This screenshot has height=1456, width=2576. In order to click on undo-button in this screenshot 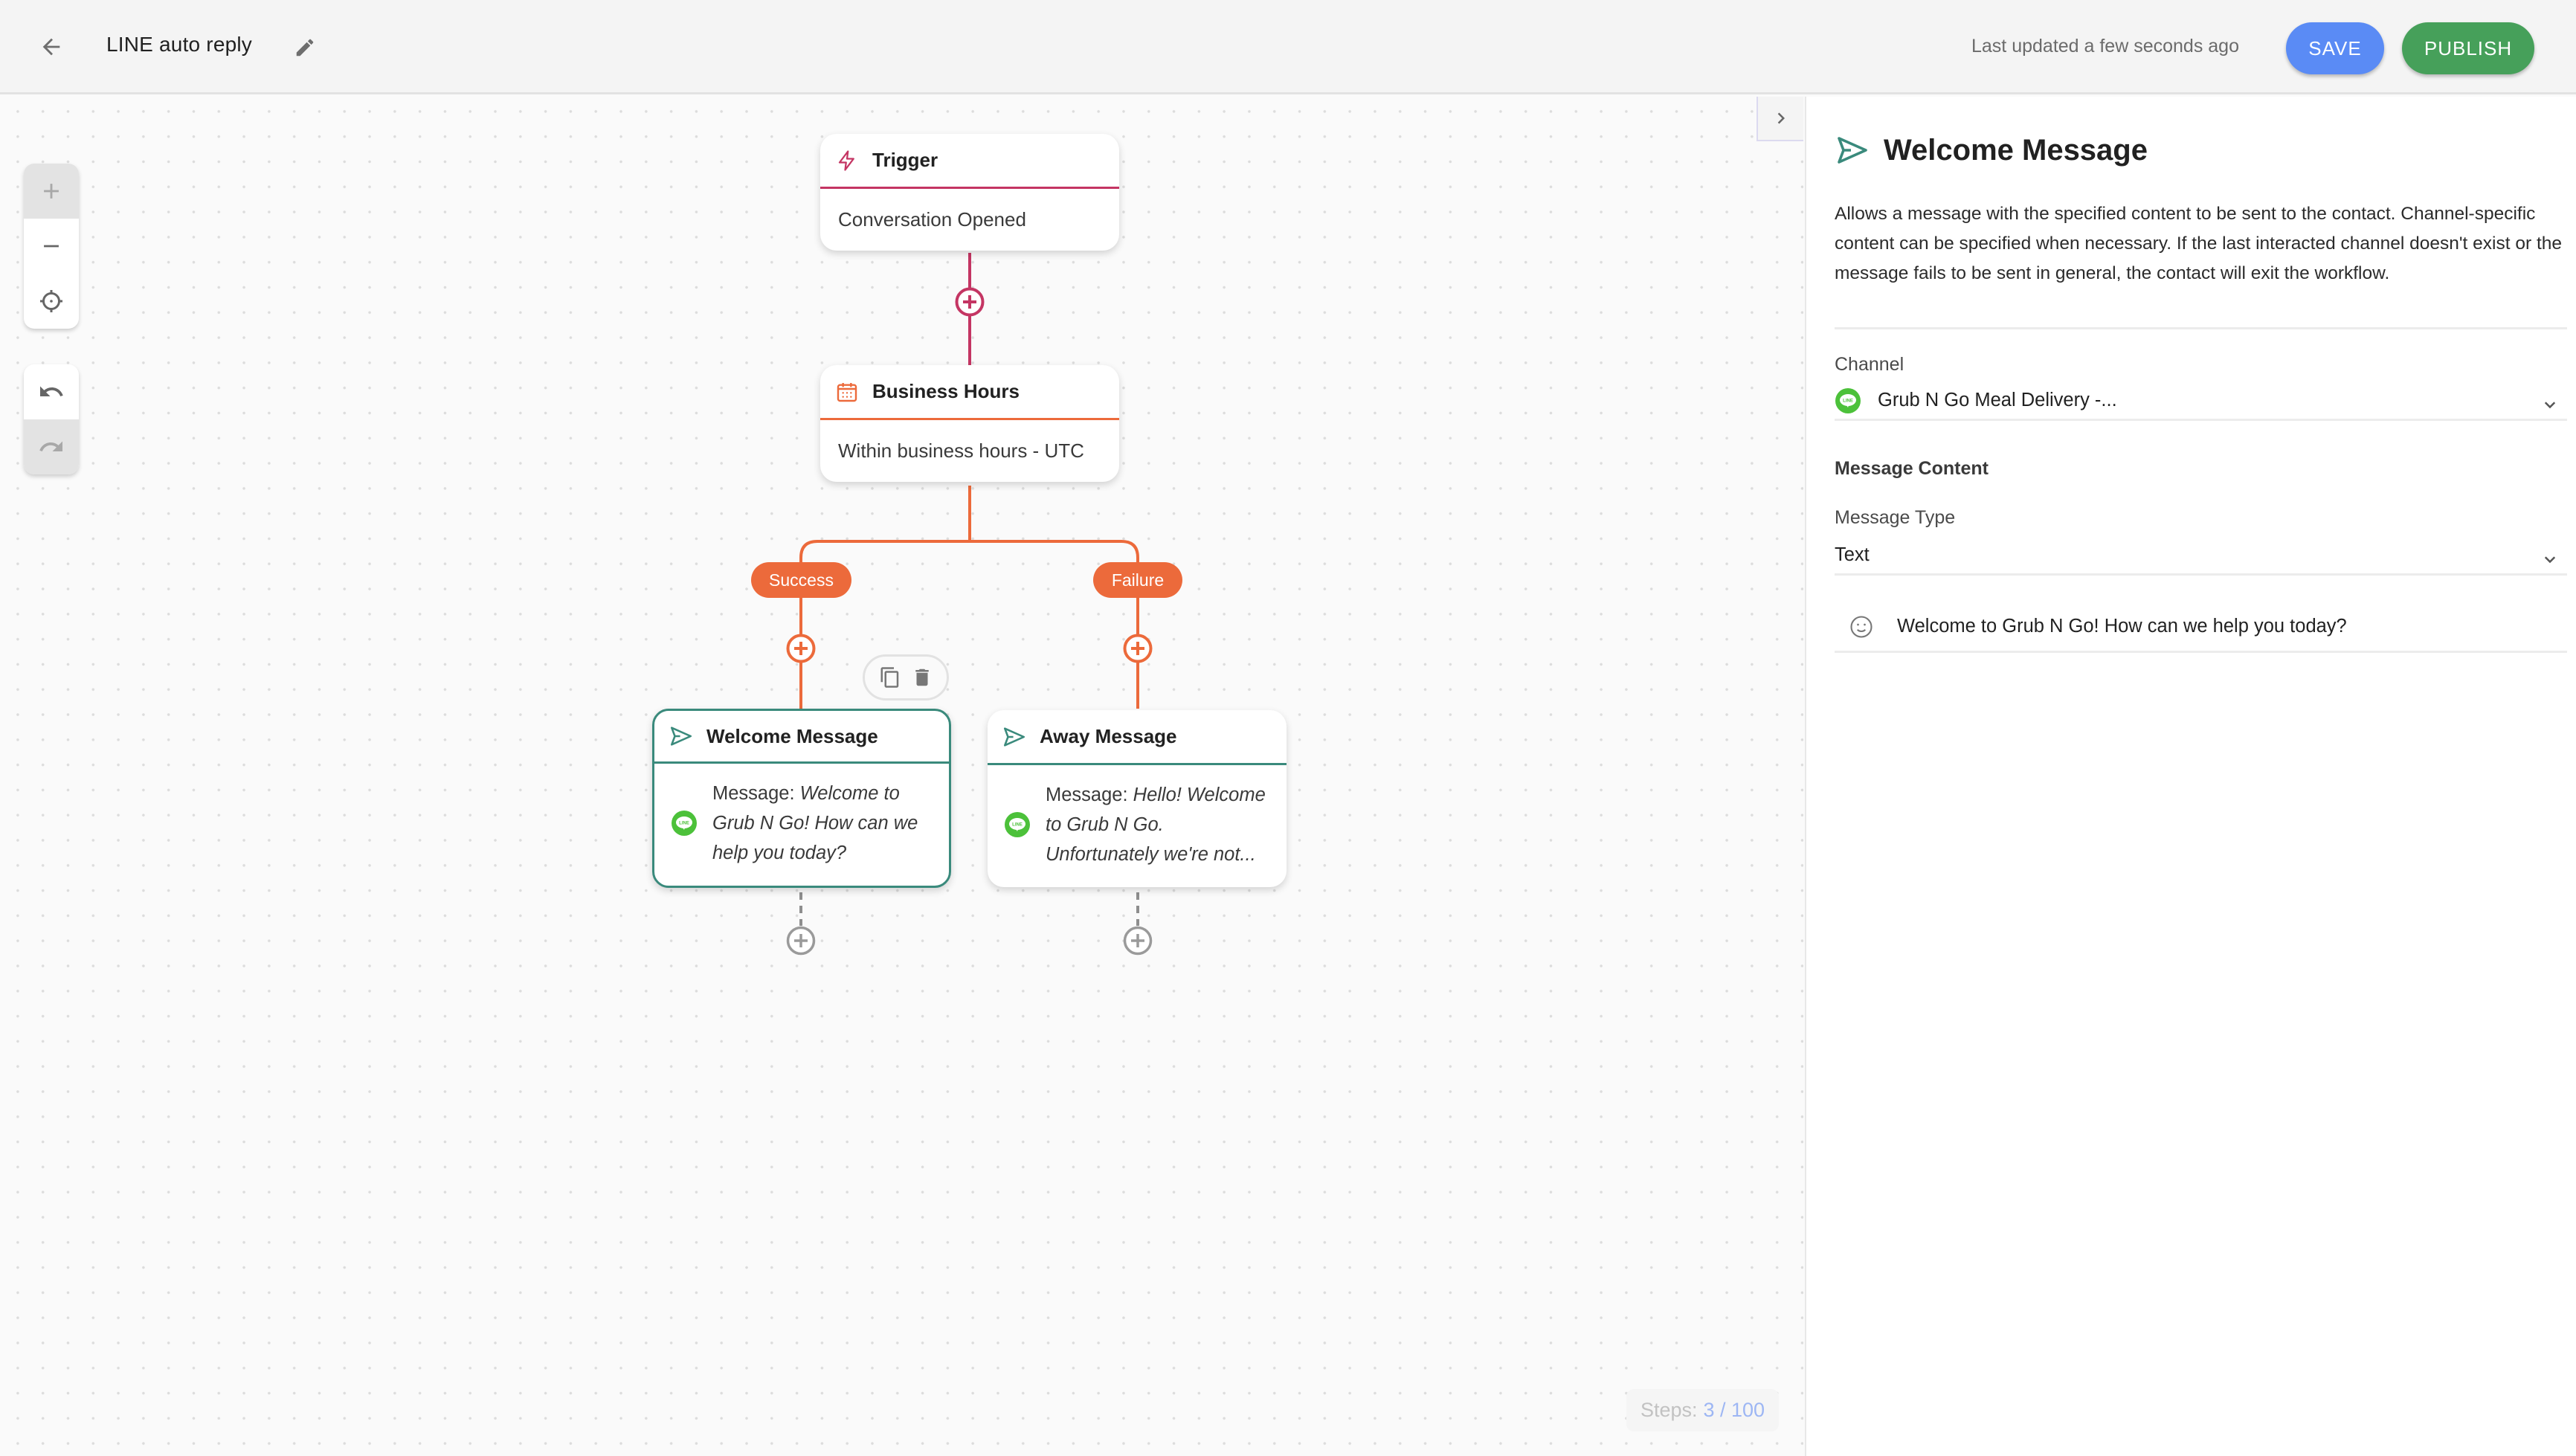, I will do `click(51, 391)`.